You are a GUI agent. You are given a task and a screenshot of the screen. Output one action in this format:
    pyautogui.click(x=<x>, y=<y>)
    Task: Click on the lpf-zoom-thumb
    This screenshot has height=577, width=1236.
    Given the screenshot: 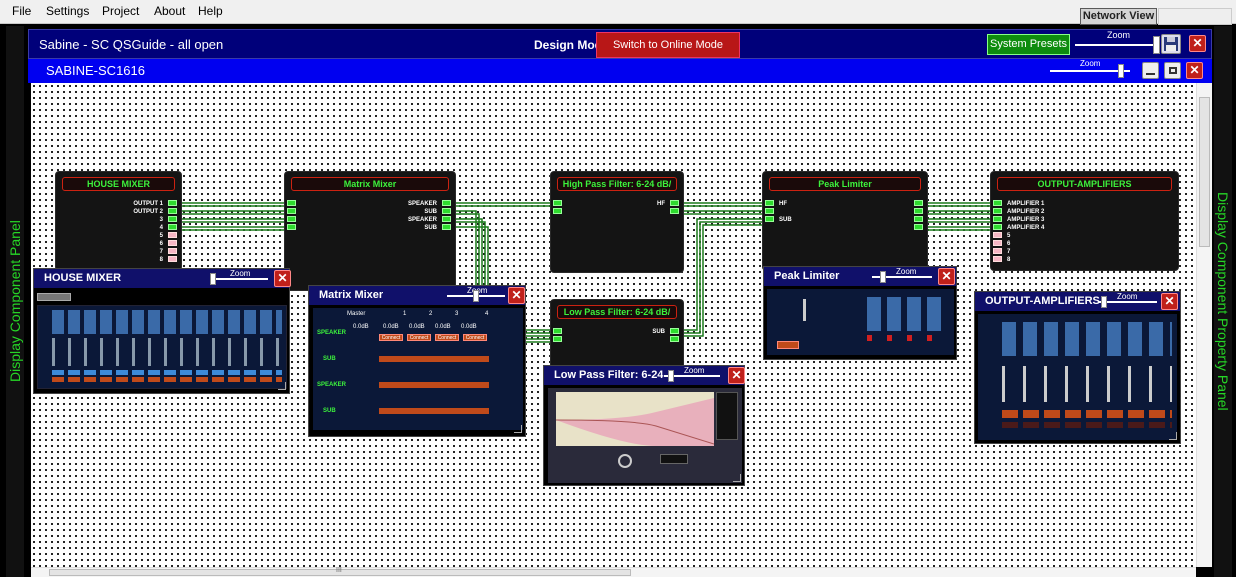 What is the action you would take?
    pyautogui.click(x=671, y=376)
    